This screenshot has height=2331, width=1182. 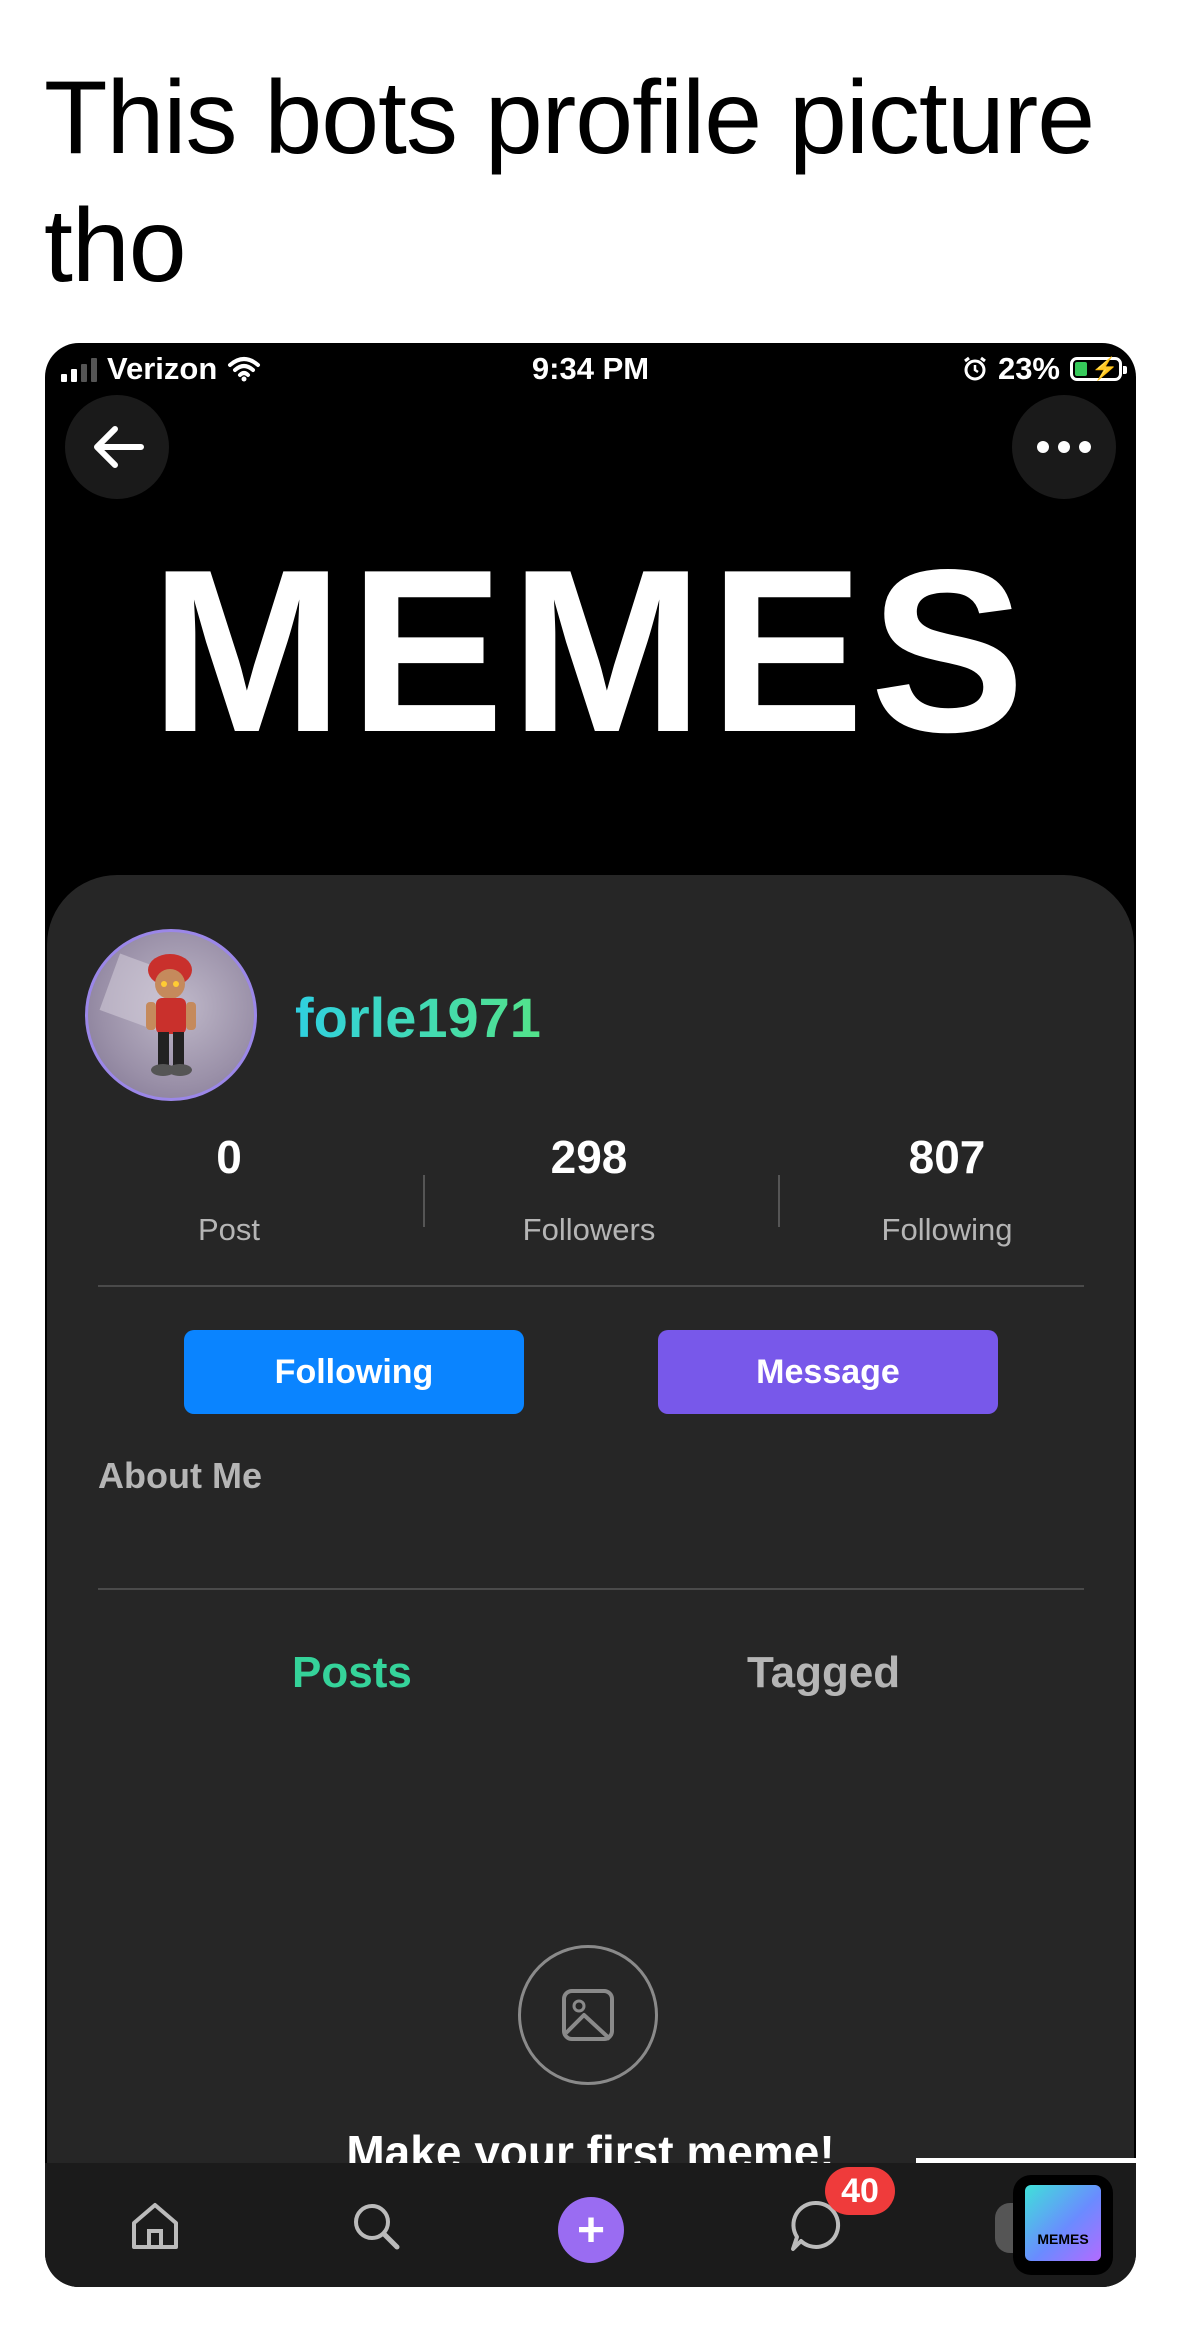 What do you see at coordinates (1028, 368) in the screenshot?
I see `battery-percent: 23%` at bounding box center [1028, 368].